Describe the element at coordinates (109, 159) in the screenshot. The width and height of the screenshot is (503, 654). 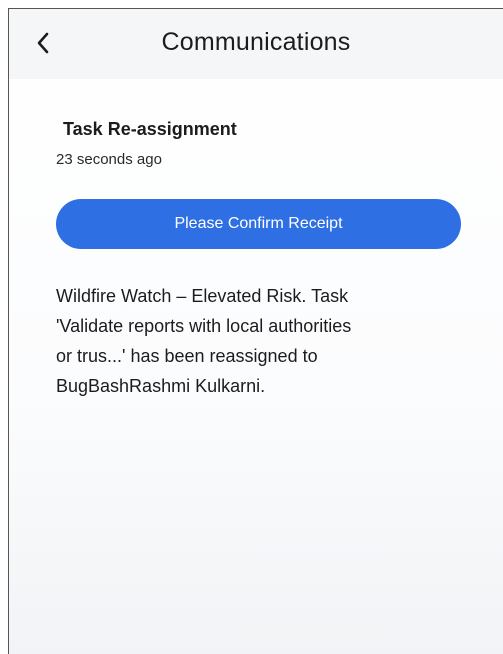
I see `notification-timestamp: 23 seconds ago` at that location.